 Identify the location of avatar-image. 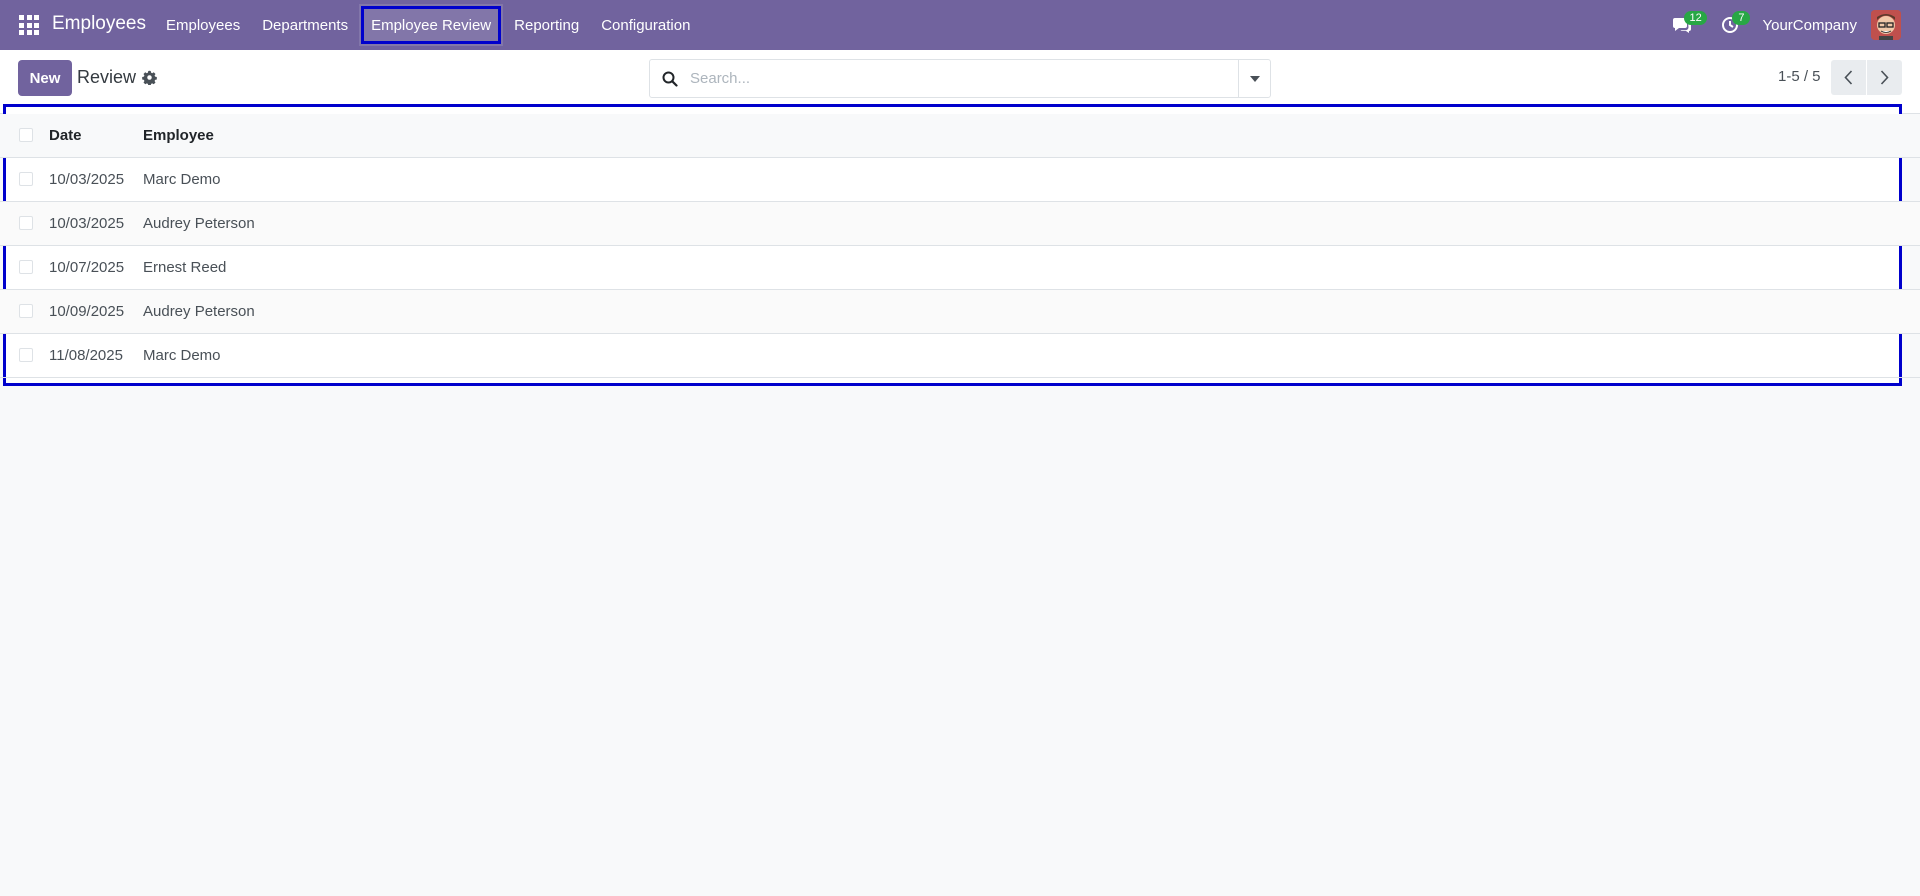
(1886, 25).